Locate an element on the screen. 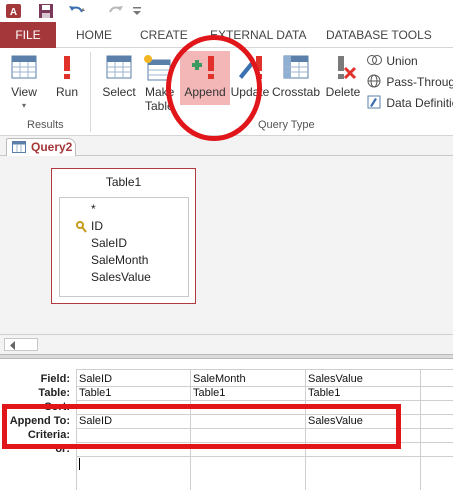  grid-cell-field: SalesValue is located at coordinates (335, 379).